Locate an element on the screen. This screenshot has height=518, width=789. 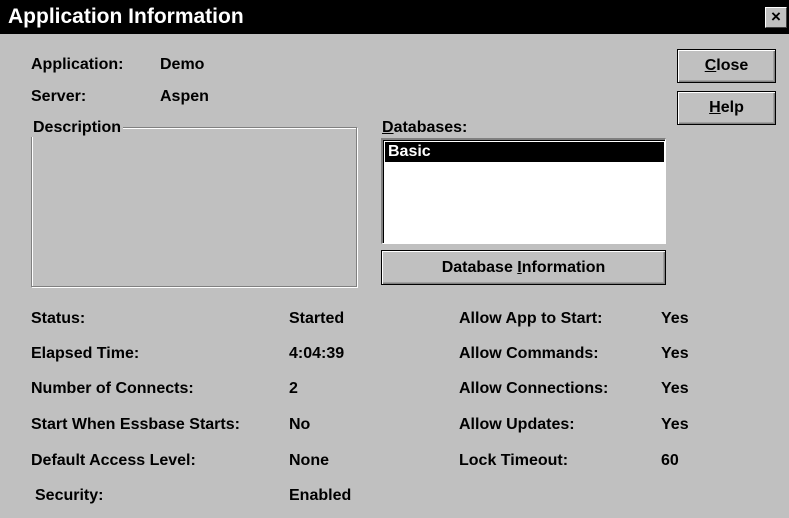
allow-connections-label: Allow Connections: is located at coordinates (534, 388).